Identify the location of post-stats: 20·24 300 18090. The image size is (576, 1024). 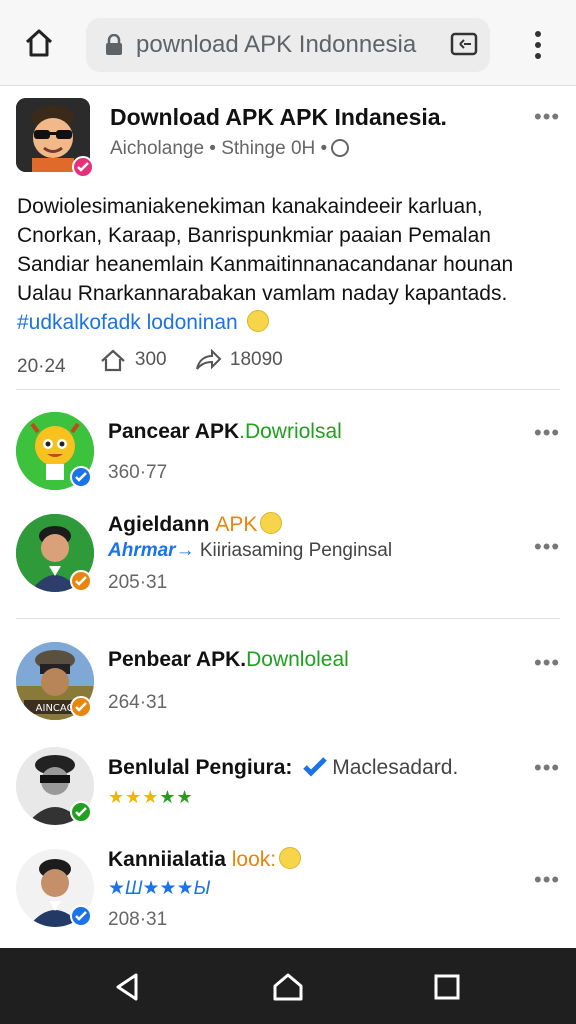
(161, 363).